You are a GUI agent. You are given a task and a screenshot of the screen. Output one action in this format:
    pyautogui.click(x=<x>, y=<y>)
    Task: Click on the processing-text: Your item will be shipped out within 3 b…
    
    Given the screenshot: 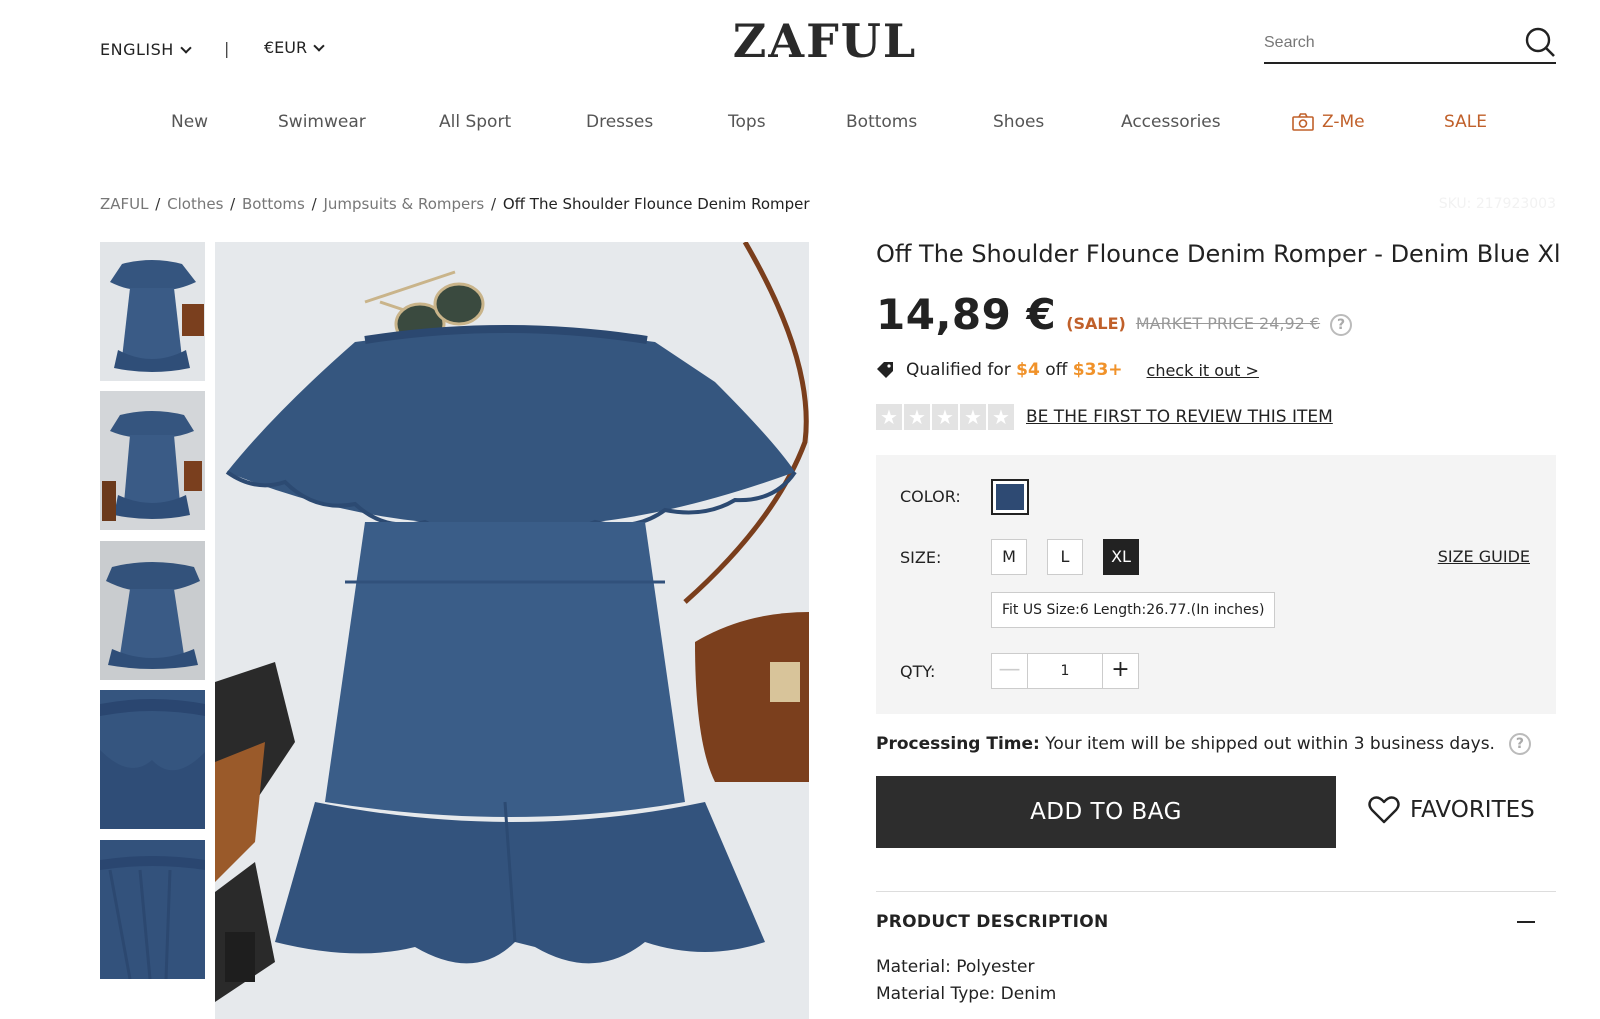 What is the action you would take?
    pyautogui.click(x=1270, y=744)
    